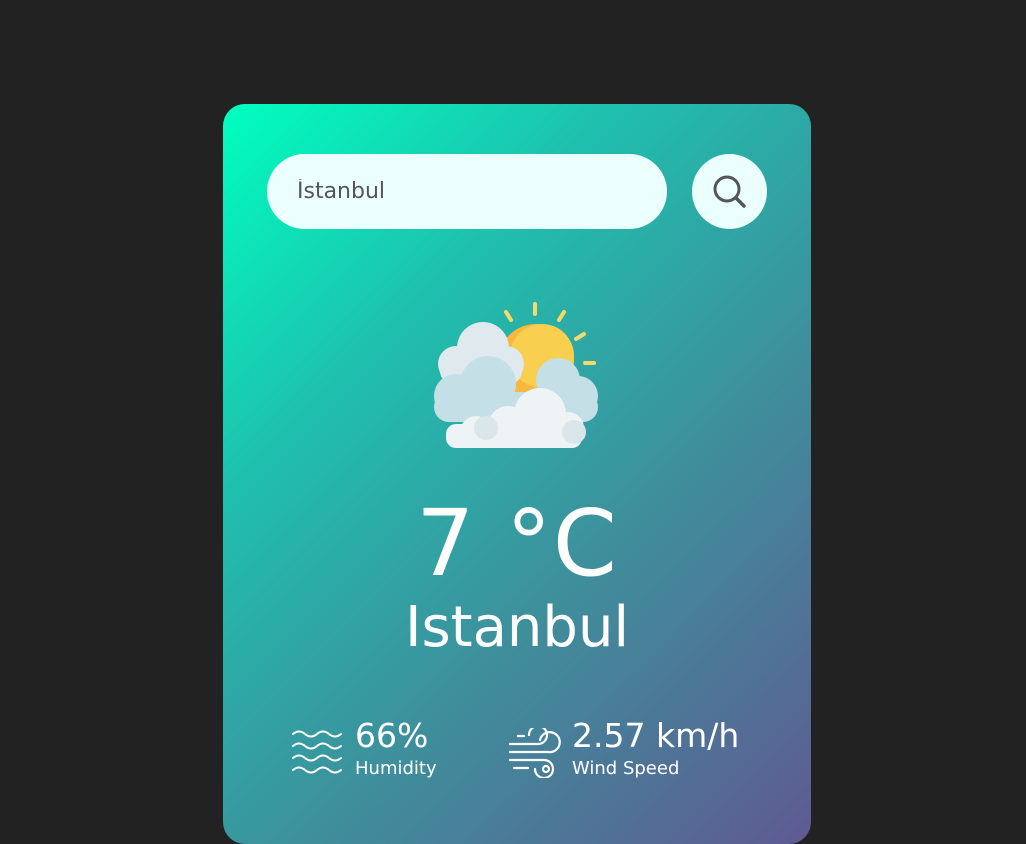  Describe the element at coordinates (467, 191) in the screenshot. I see `city-search-input` at that location.